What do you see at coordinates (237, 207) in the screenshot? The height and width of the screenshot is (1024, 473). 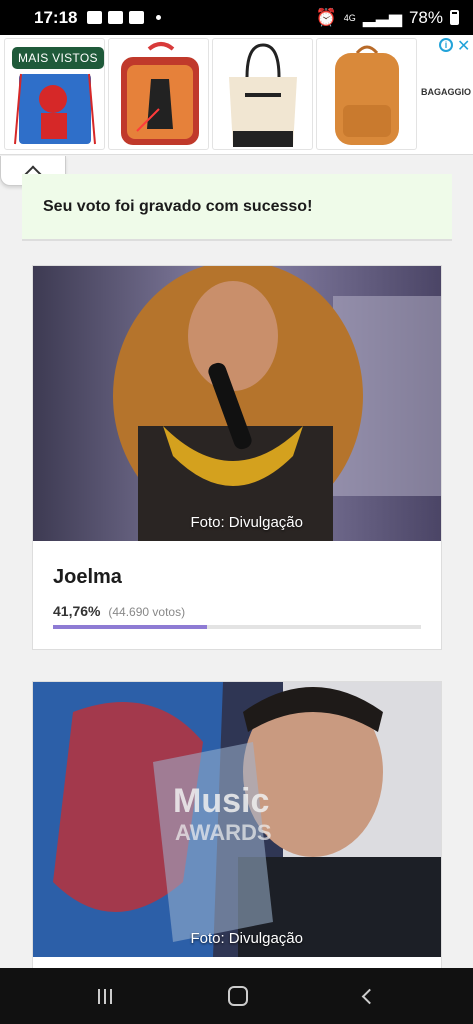 I see `vote-success-message: Seu voto foi gravado com sucesso!` at bounding box center [237, 207].